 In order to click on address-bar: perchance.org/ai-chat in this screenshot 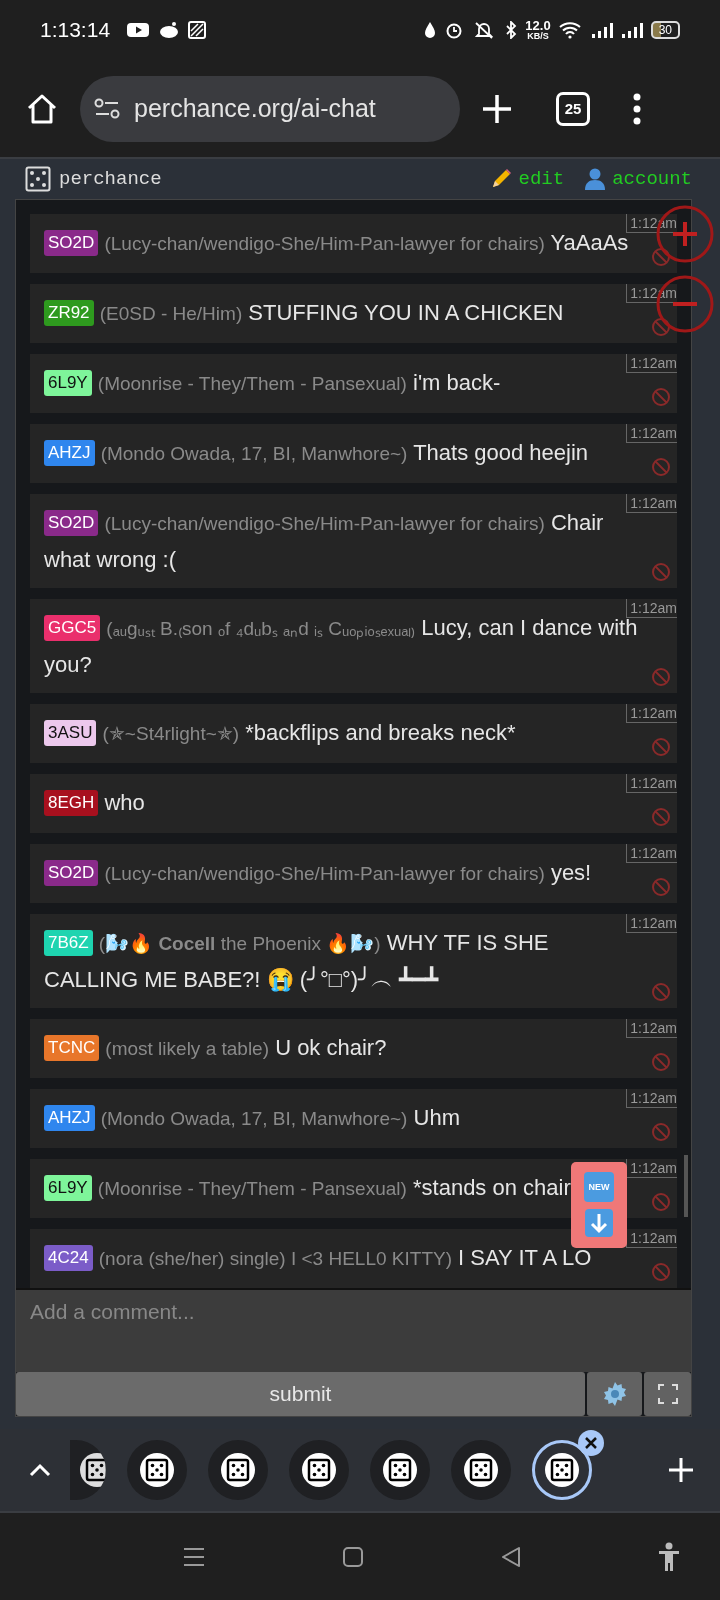, I will do `click(270, 108)`.